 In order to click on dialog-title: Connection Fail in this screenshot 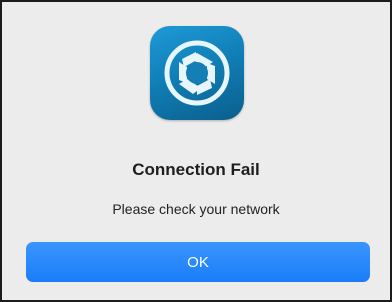, I will do `click(196, 169)`.